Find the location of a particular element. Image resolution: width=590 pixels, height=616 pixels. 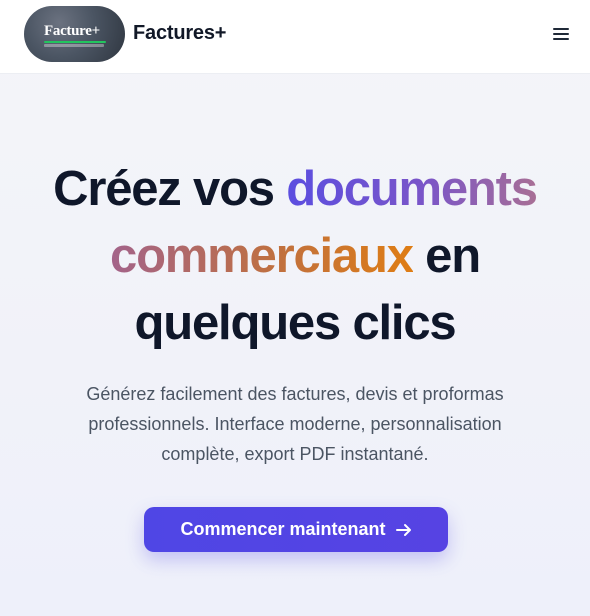

hamburger-menu-icon is located at coordinates (561, 34).